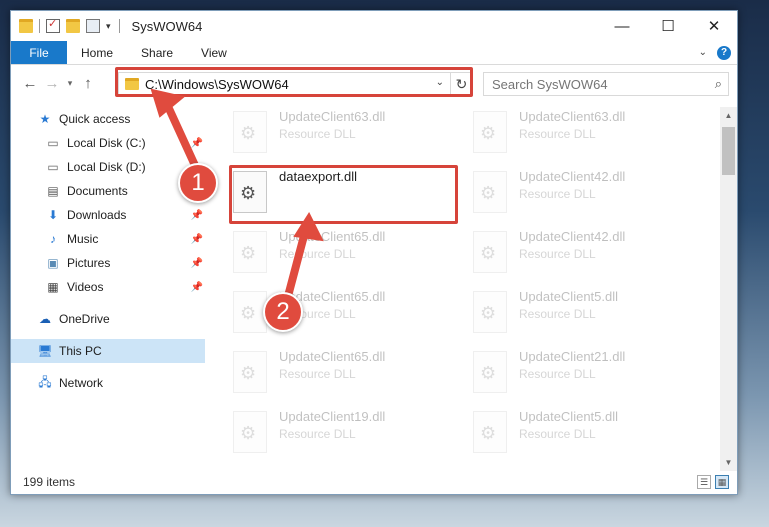 The image size is (769, 527). What do you see at coordinates (728, 289) in the screenshot?
I see `vertical-scrollbar: ▲ ▼` at bounding box center [728, 289].